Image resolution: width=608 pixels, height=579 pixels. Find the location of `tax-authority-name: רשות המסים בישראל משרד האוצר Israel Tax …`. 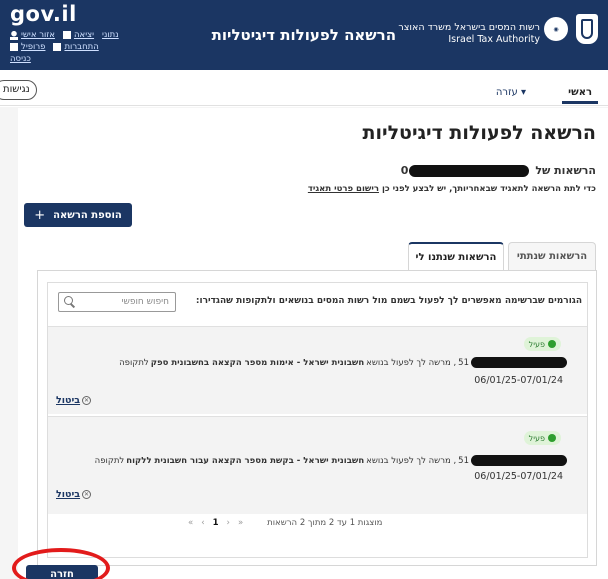

tax-authority-name: רשות המסים בישראל משרד האוצר Israel Tax … is located at coordinates (469, 34).